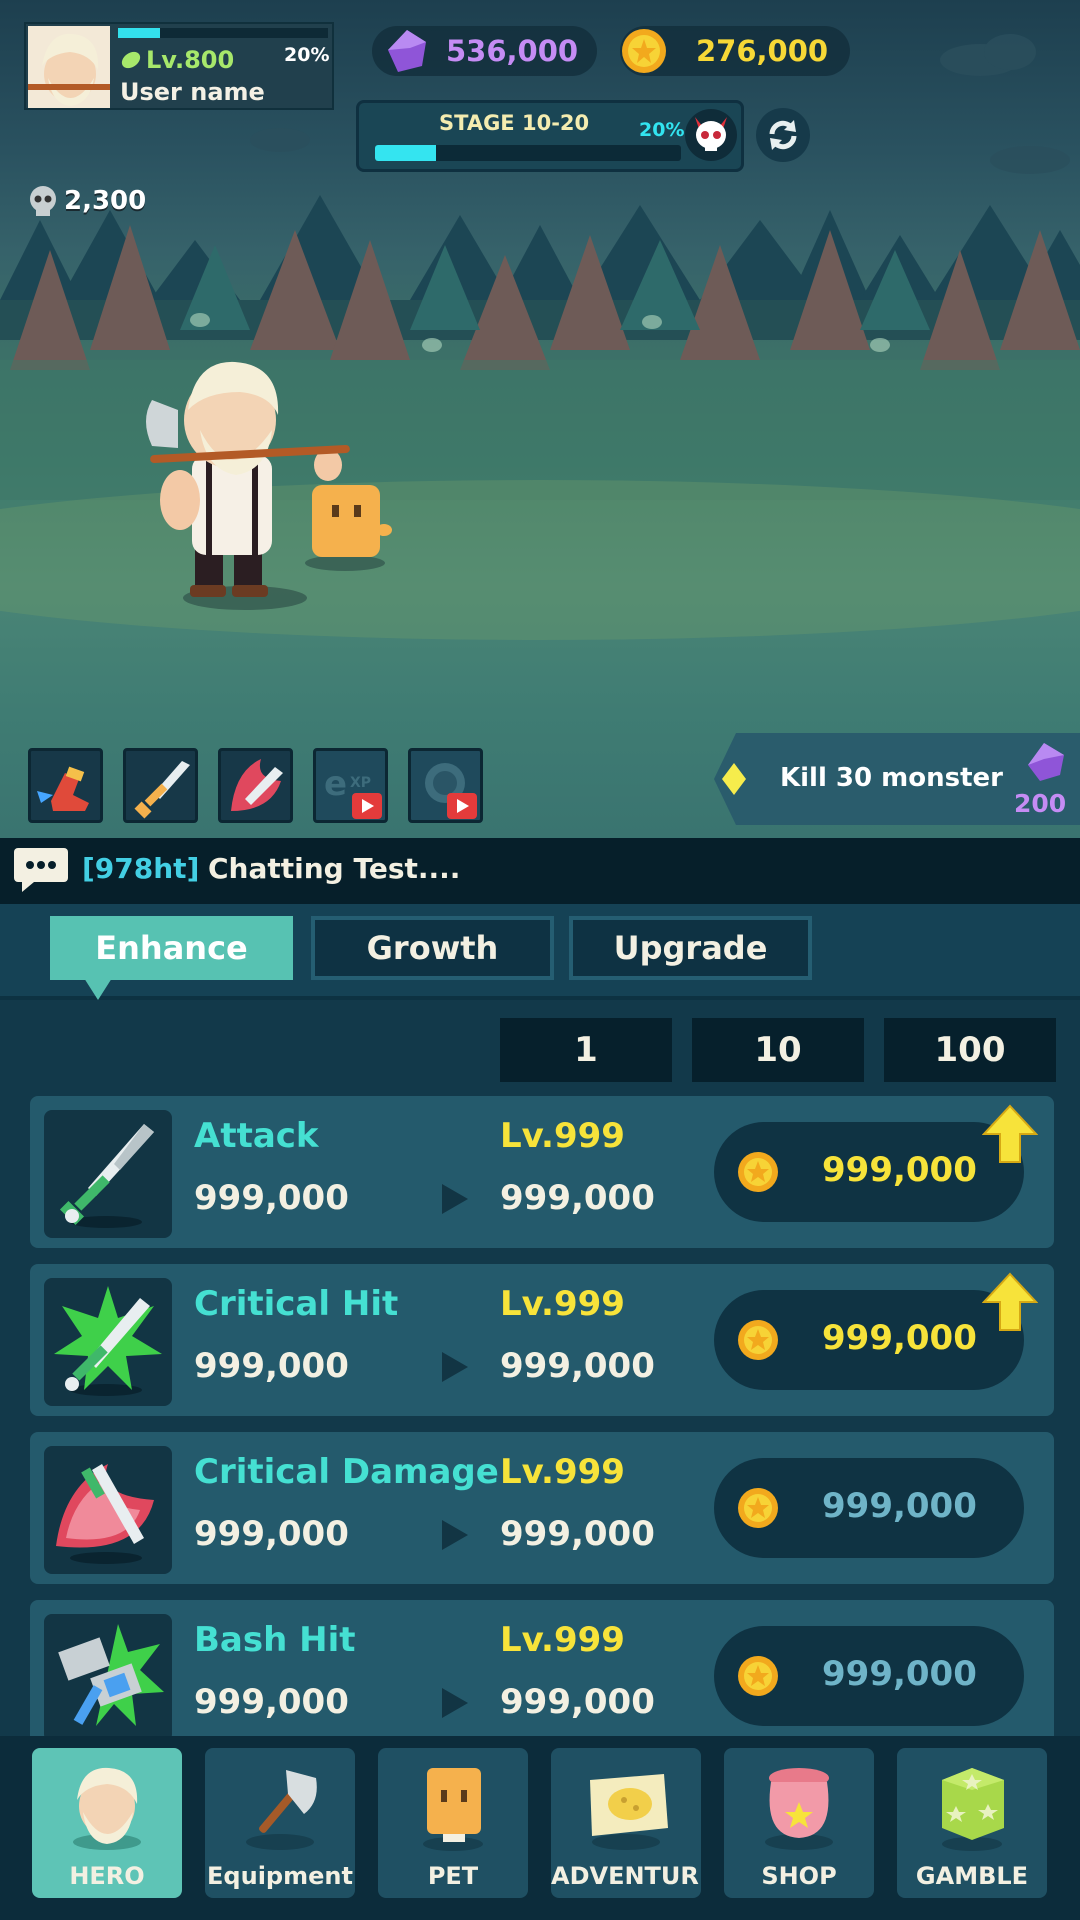 Image resolution: width=1080 pixels, height=1920 pixels. What do you see at coordinates (451, 791) in the screenshot?
I see `clock-video-icon` at bounding box center [451, 791].